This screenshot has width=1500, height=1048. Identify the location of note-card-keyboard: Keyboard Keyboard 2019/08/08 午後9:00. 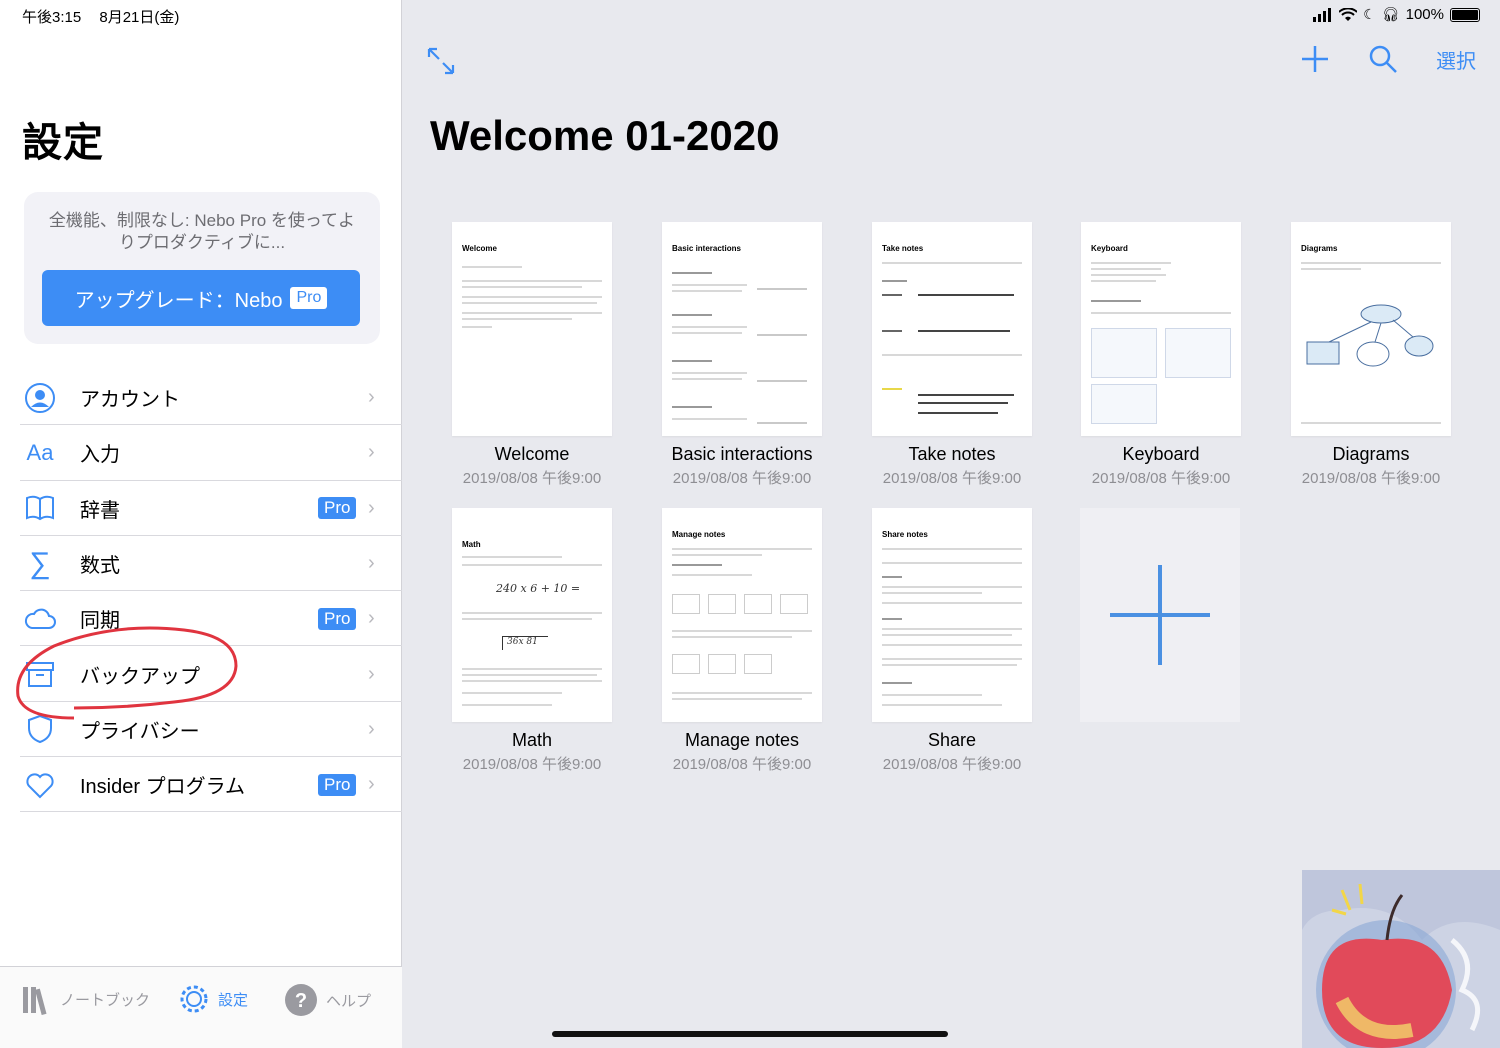
(1161, 355).